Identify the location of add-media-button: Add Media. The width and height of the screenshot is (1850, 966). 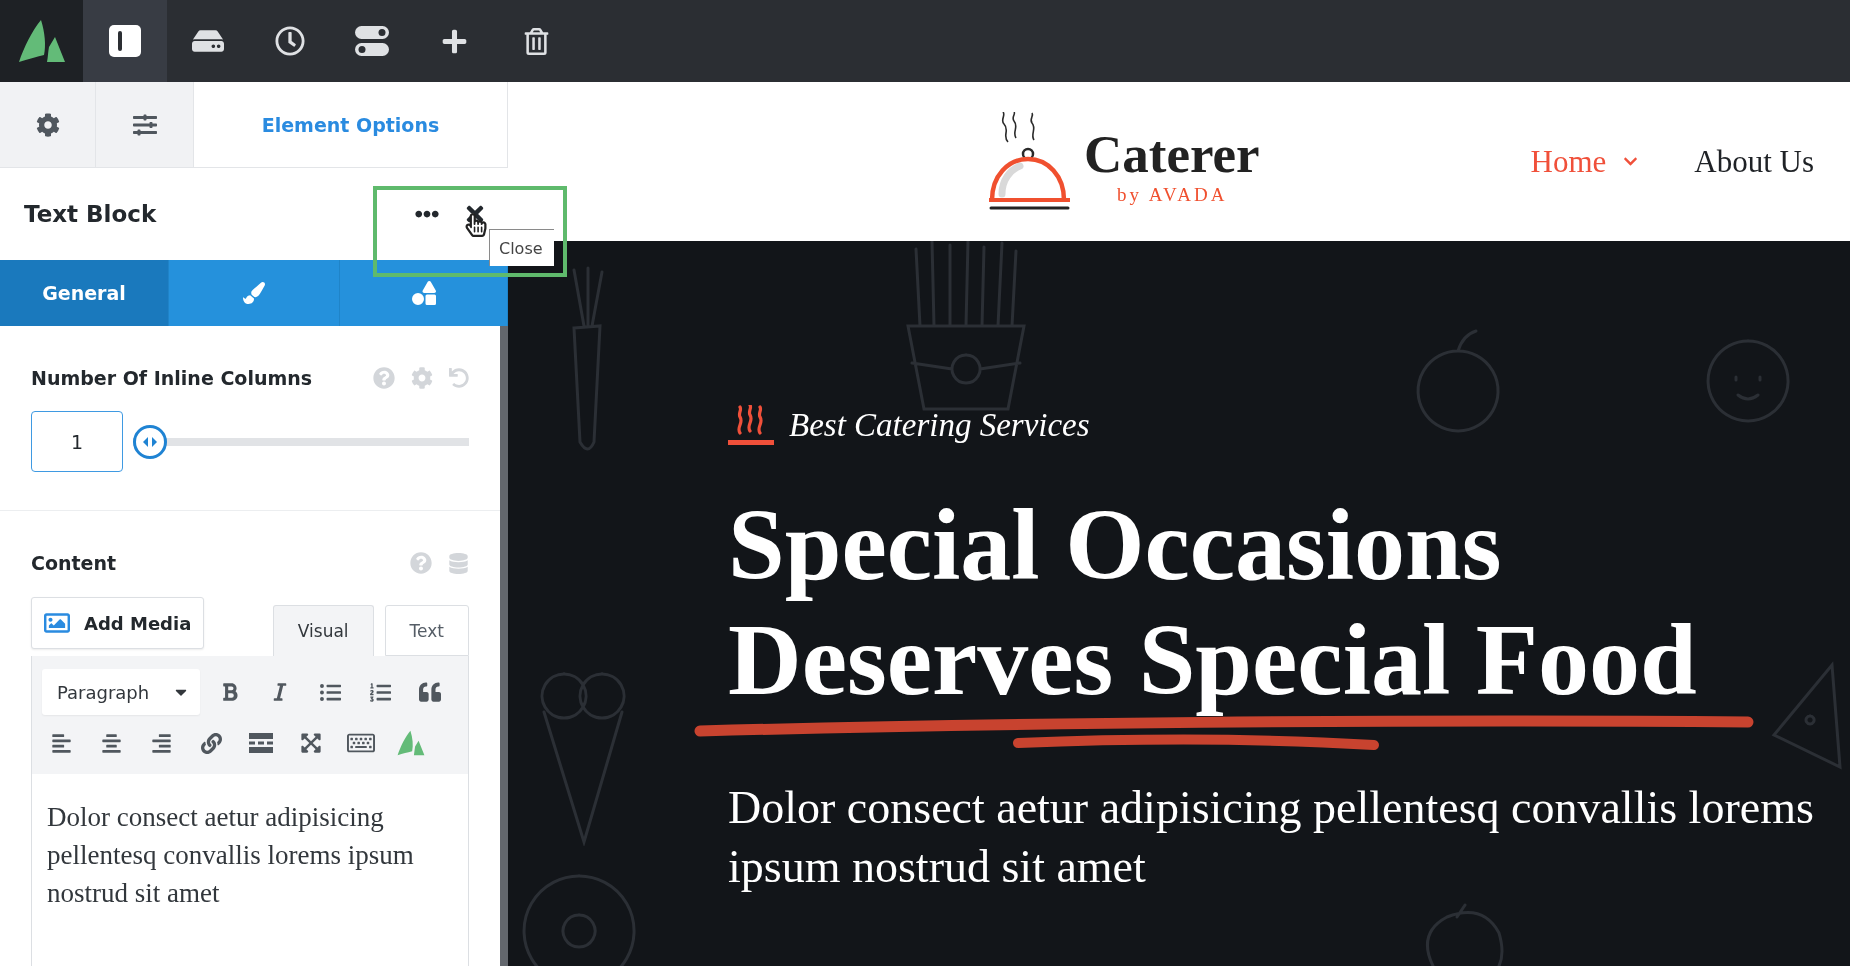
(118, 623).